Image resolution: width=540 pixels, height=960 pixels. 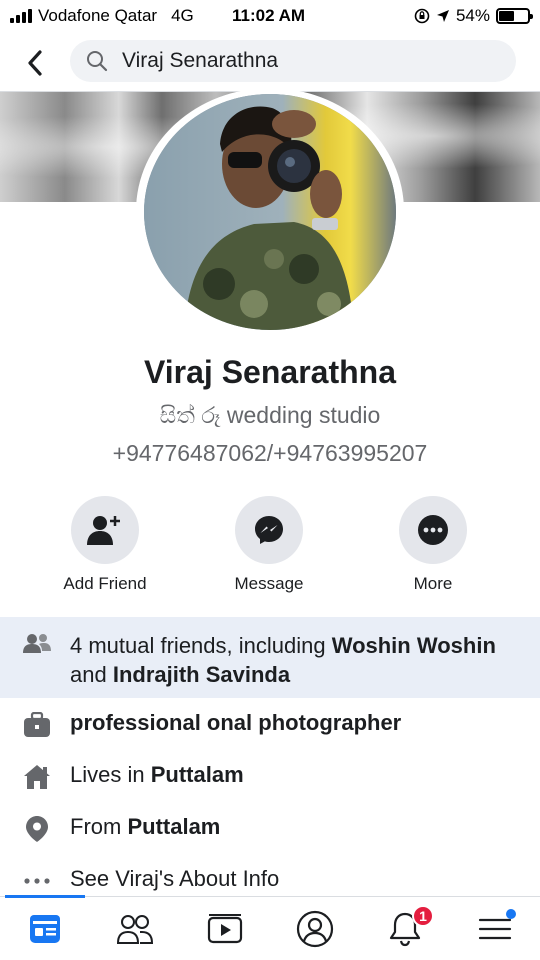 I want to click on work-text: professional onal photographer, so click(x=235, y=723).